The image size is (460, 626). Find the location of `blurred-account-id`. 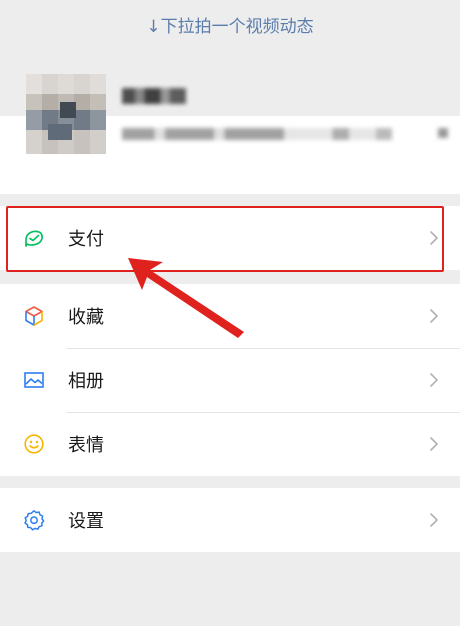

blurred-account-id is located at coordinates (257, 134).